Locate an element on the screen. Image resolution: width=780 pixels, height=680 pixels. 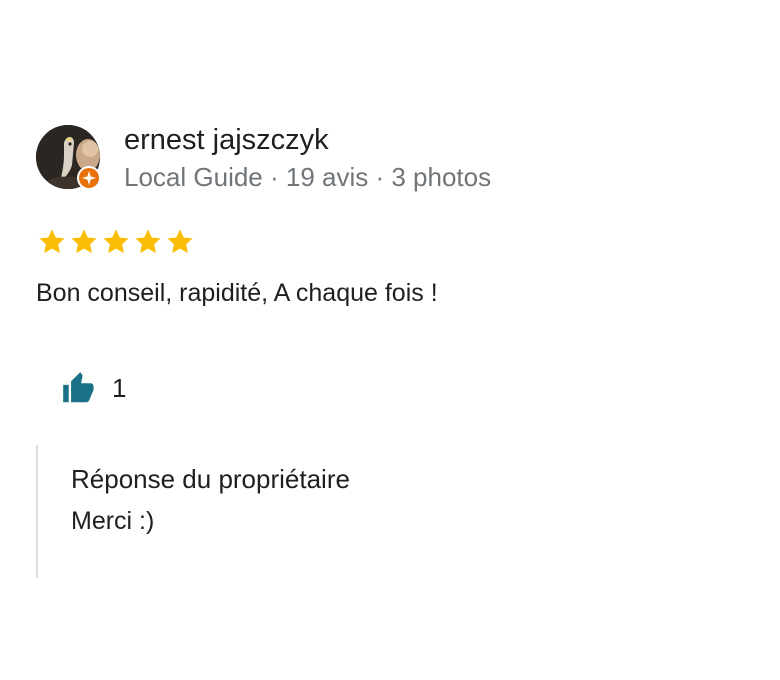
local-guide-badge-icon is located at coordinates (89, 178).